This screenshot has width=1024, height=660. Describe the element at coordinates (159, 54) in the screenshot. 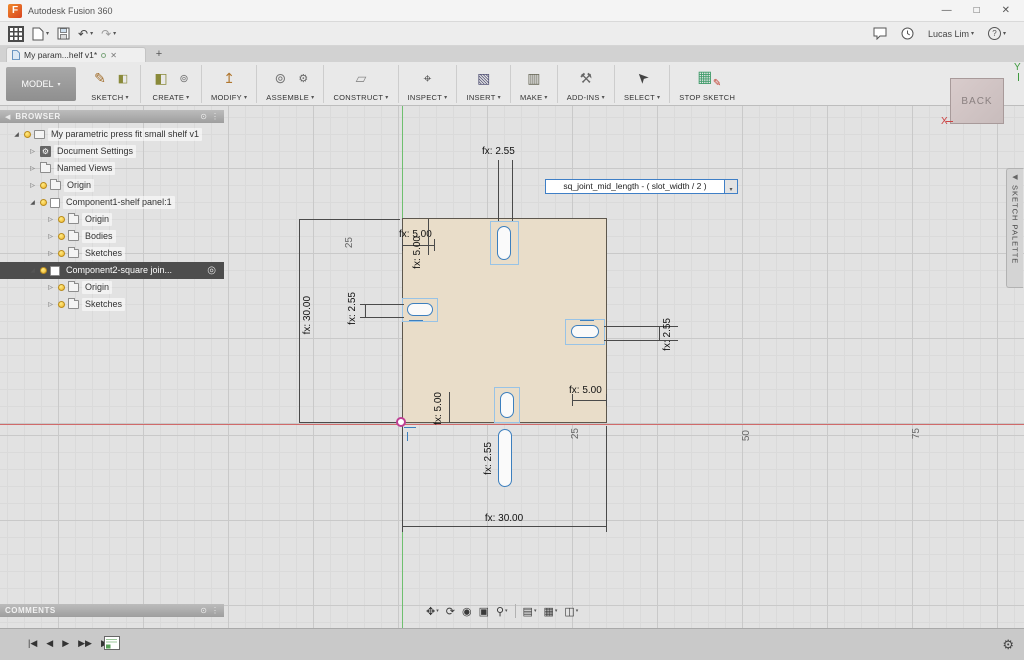

I see `new-tab-button: +` at that location.